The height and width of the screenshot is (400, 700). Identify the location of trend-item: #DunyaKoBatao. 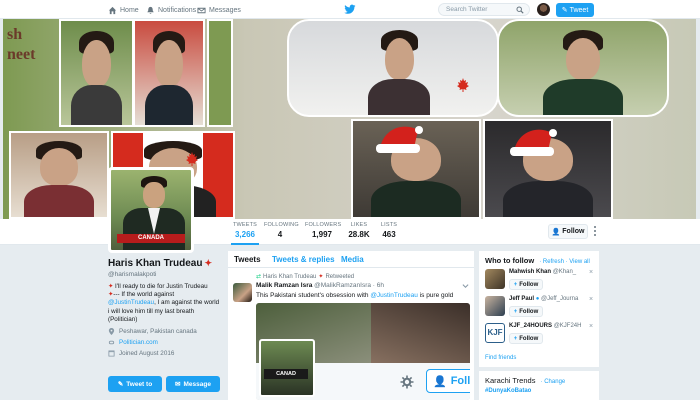
(539, 391).